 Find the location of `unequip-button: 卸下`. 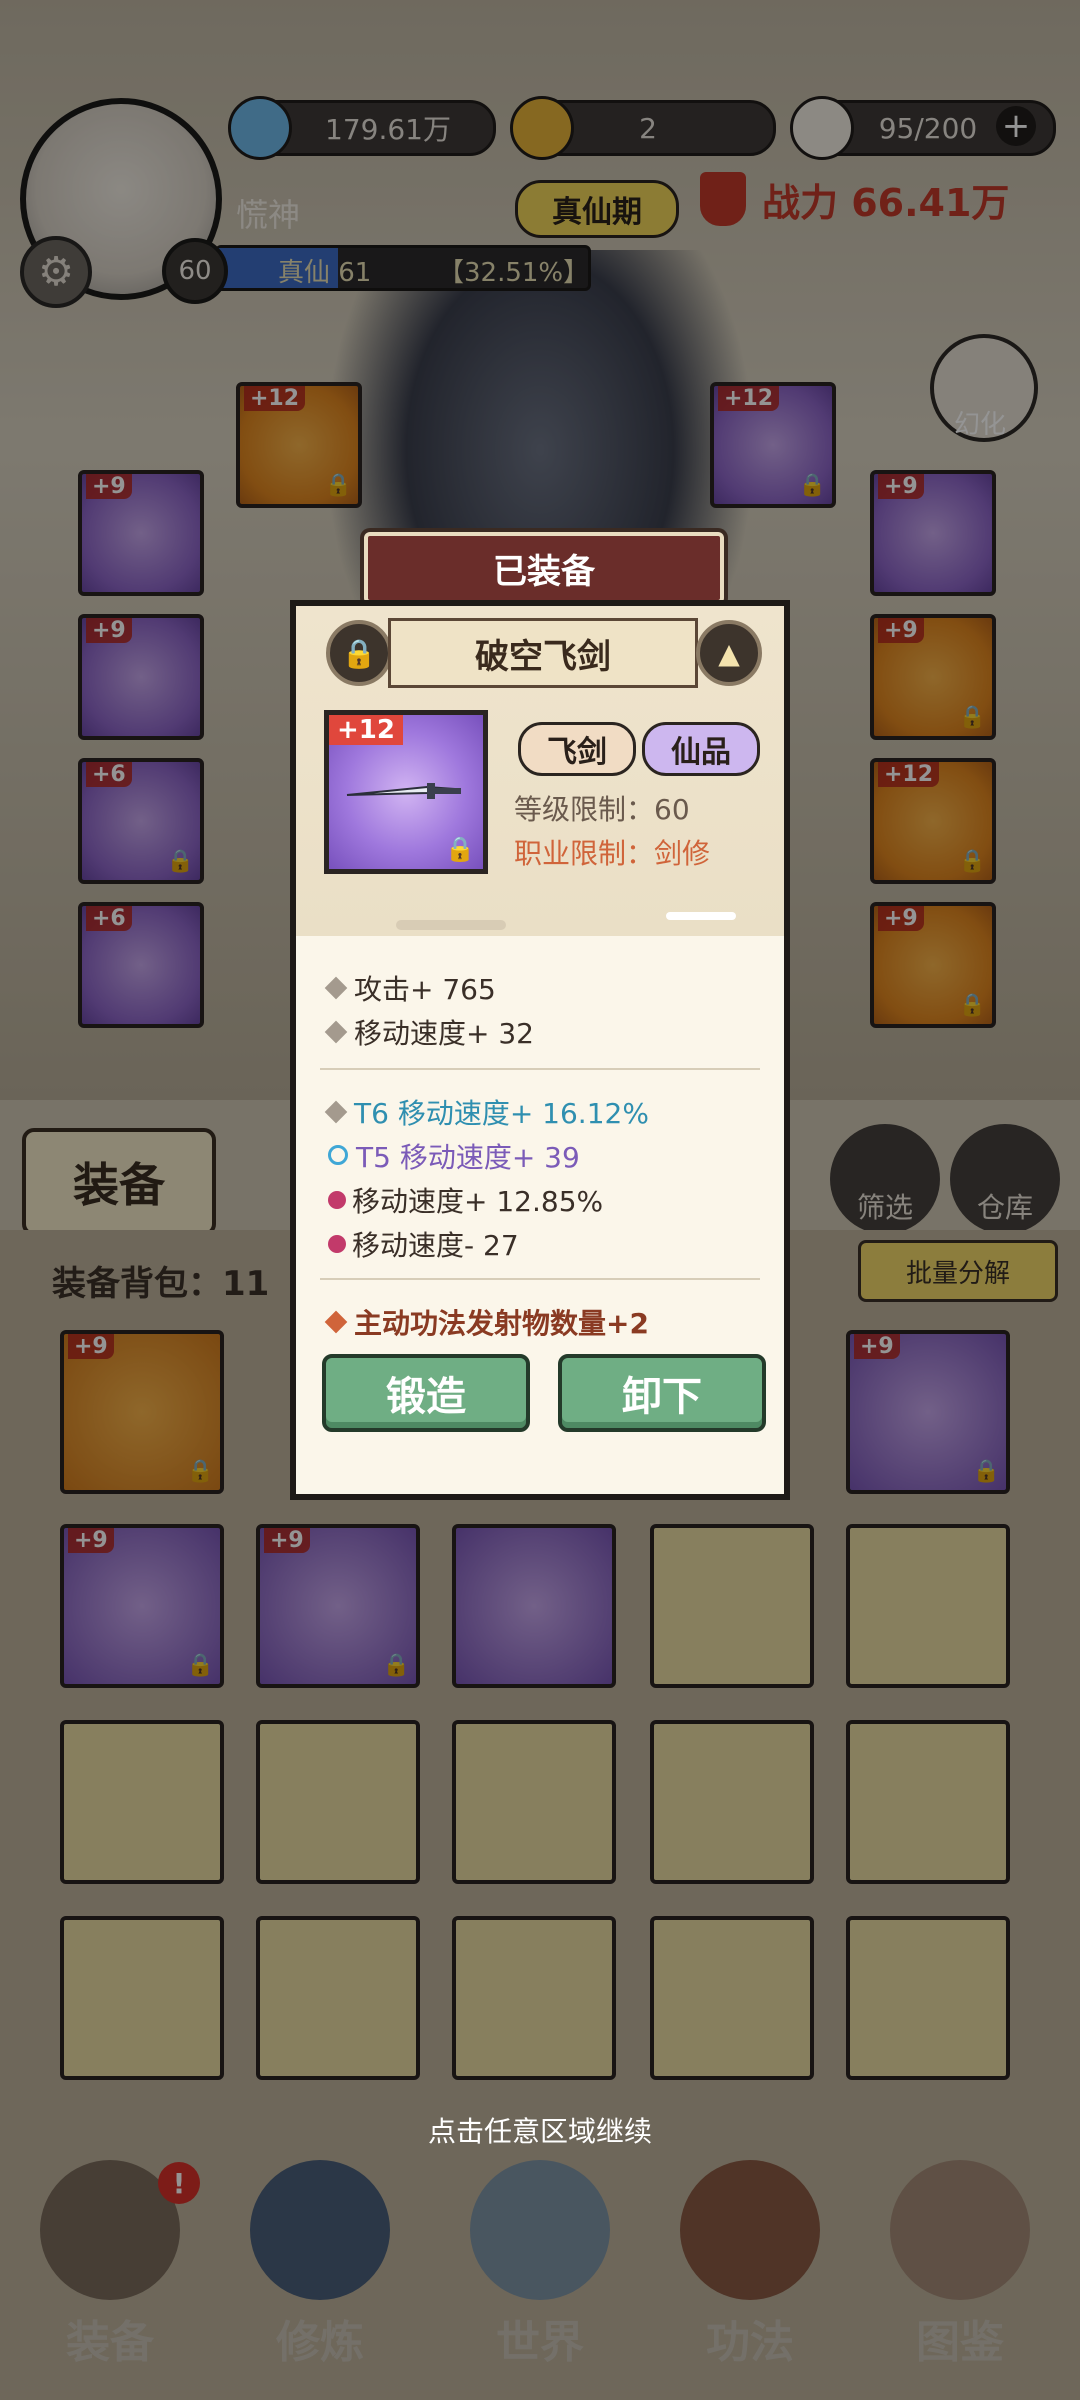

unequip-button: 卸下 is located at coordinates (662, 1393).